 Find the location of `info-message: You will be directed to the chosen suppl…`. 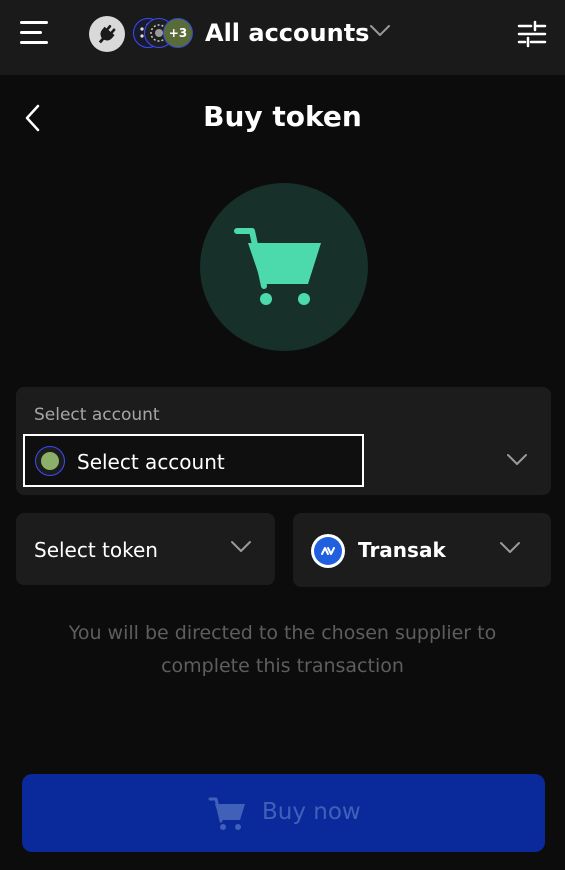

info-message: You will be directed to the chosen suppl… is located at coordinates (282, 649).